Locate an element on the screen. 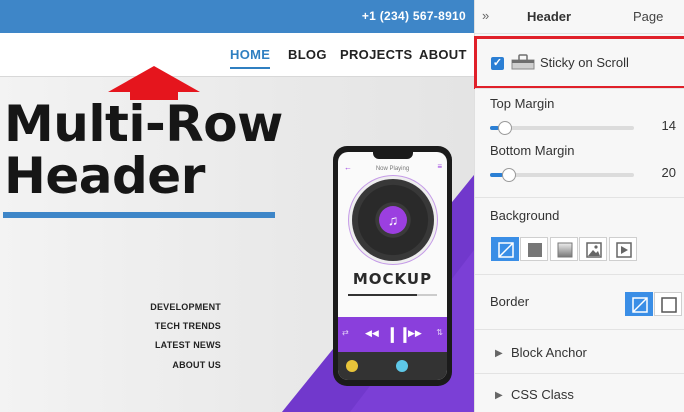 The height and width of the screenshot is (412, 684). sticky-on-scroll-label: Sticky on Scroll is located at coordinates (584, 62).